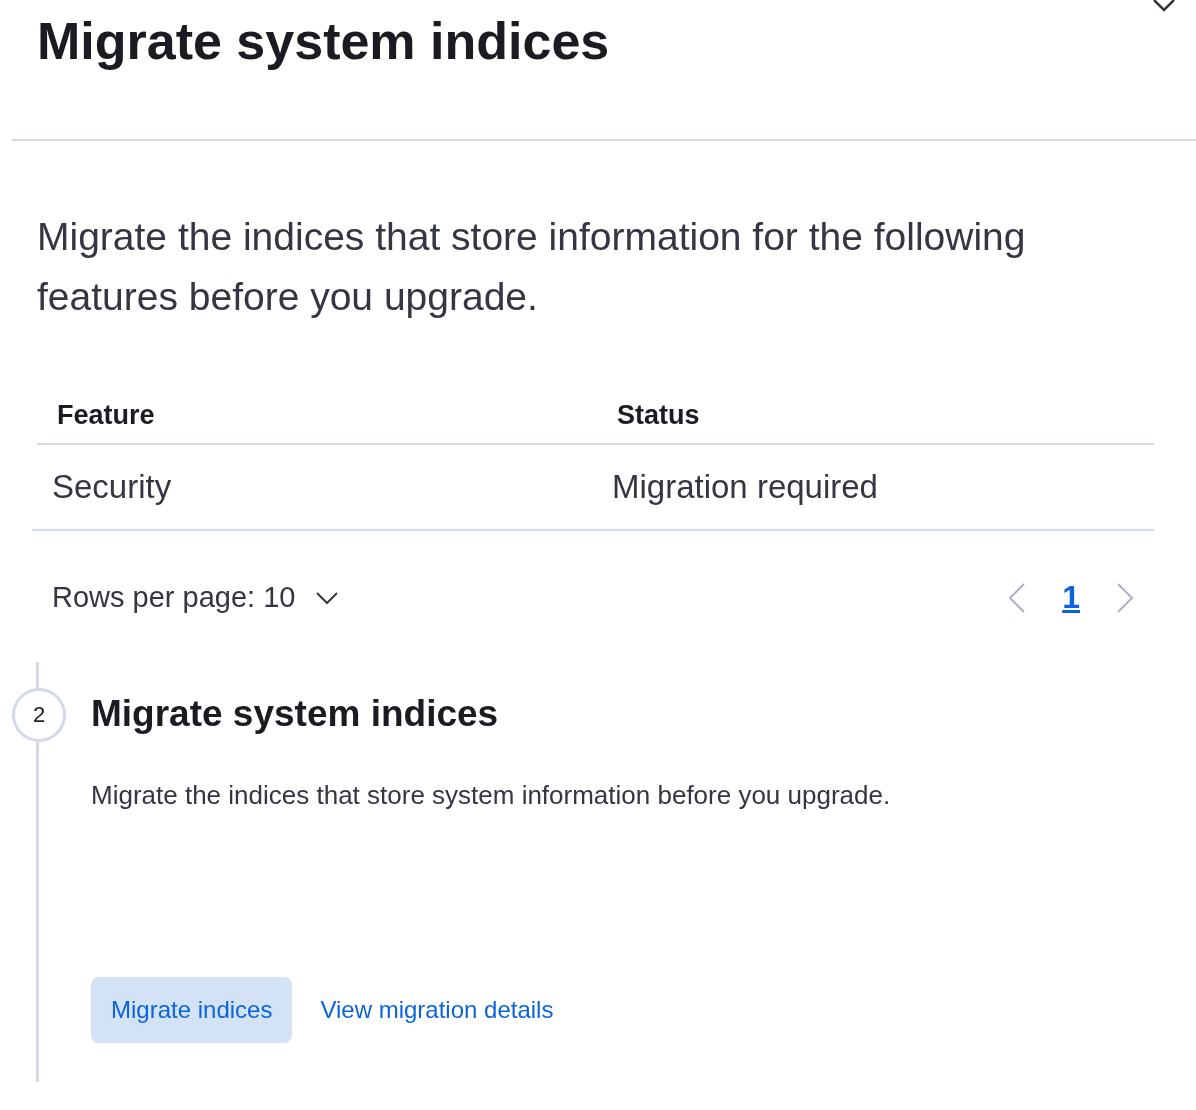  What do you see at coordinates (327, 597) in the screenshot?
I see `chevron-down-icon` at bounding box center [327, 597].